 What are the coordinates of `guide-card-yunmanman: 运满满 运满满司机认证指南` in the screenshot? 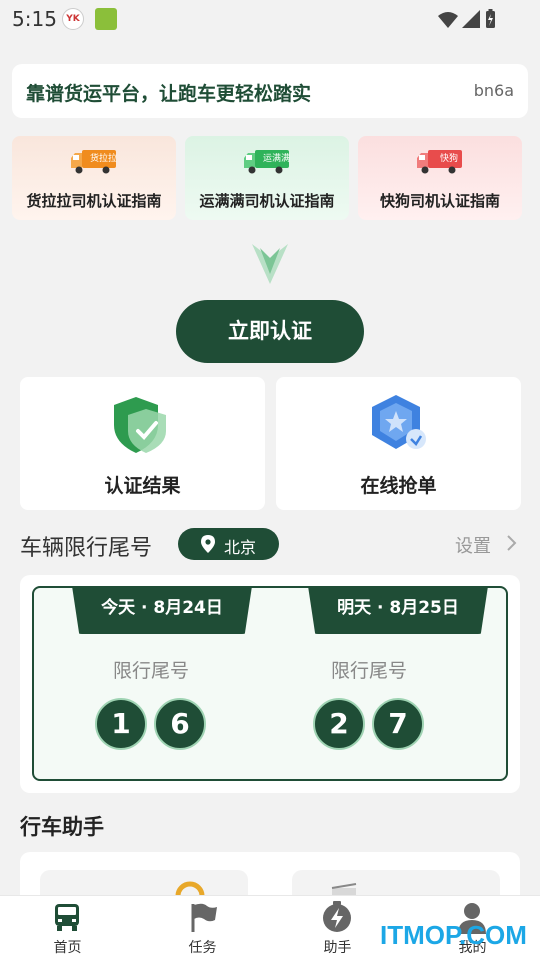 It's located at (267, 178).